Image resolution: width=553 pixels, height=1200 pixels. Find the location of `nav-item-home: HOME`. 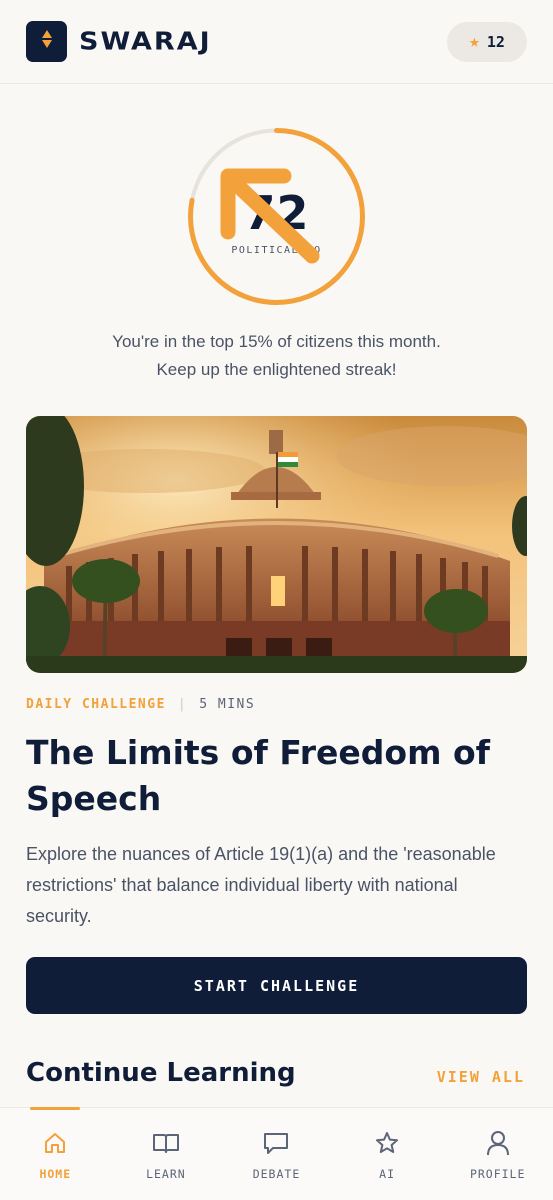

nav-item-home: HOME is located at coordinates (55, 1153).